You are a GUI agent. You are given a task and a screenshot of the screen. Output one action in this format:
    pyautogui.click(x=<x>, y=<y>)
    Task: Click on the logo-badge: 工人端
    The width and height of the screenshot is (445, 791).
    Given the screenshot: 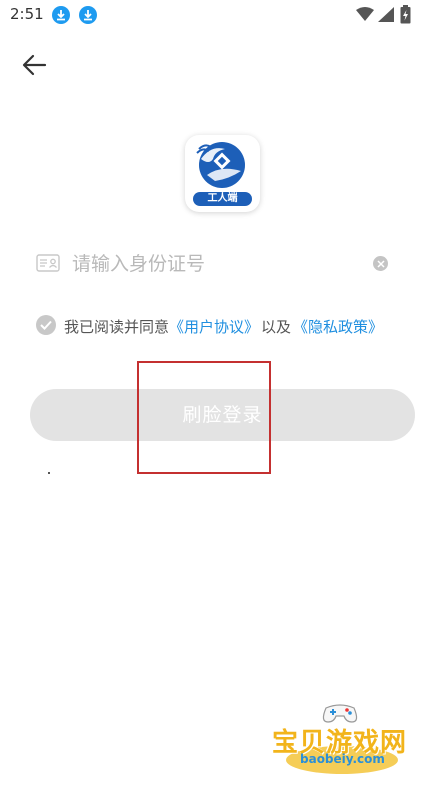 What is the action you would take?
    pyautogui.click(x=222, y=199)
    